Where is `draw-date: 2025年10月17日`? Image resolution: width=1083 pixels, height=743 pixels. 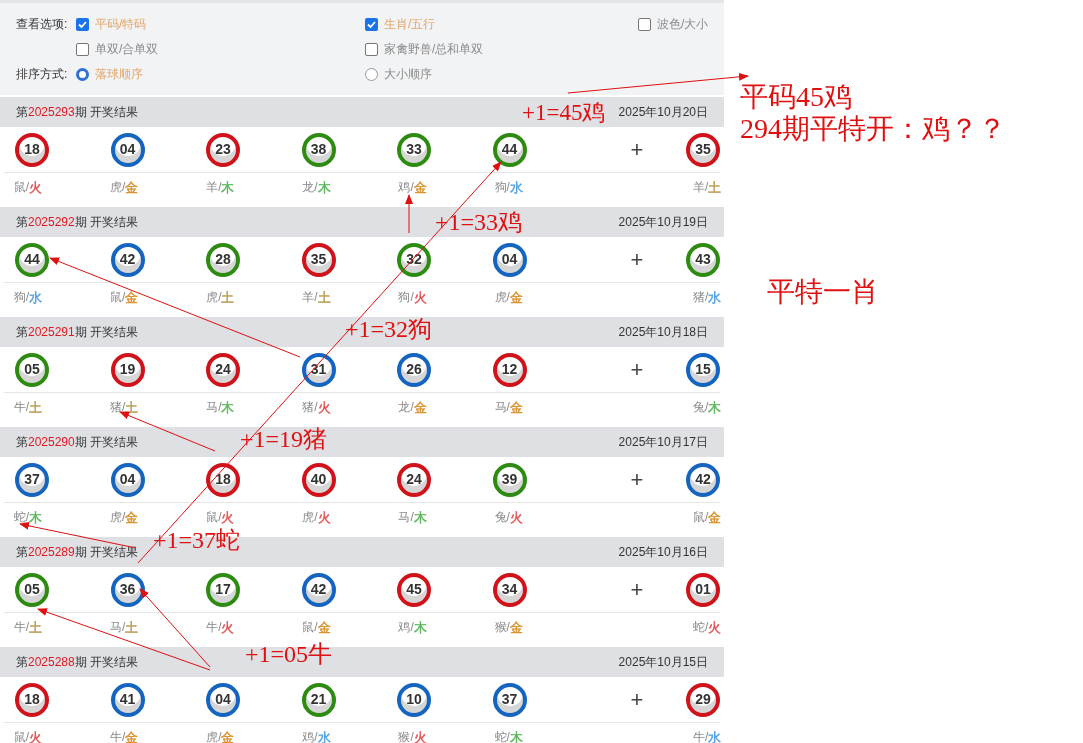
draw-date: 2025年10月17日 is located at coordinates (663, 442).